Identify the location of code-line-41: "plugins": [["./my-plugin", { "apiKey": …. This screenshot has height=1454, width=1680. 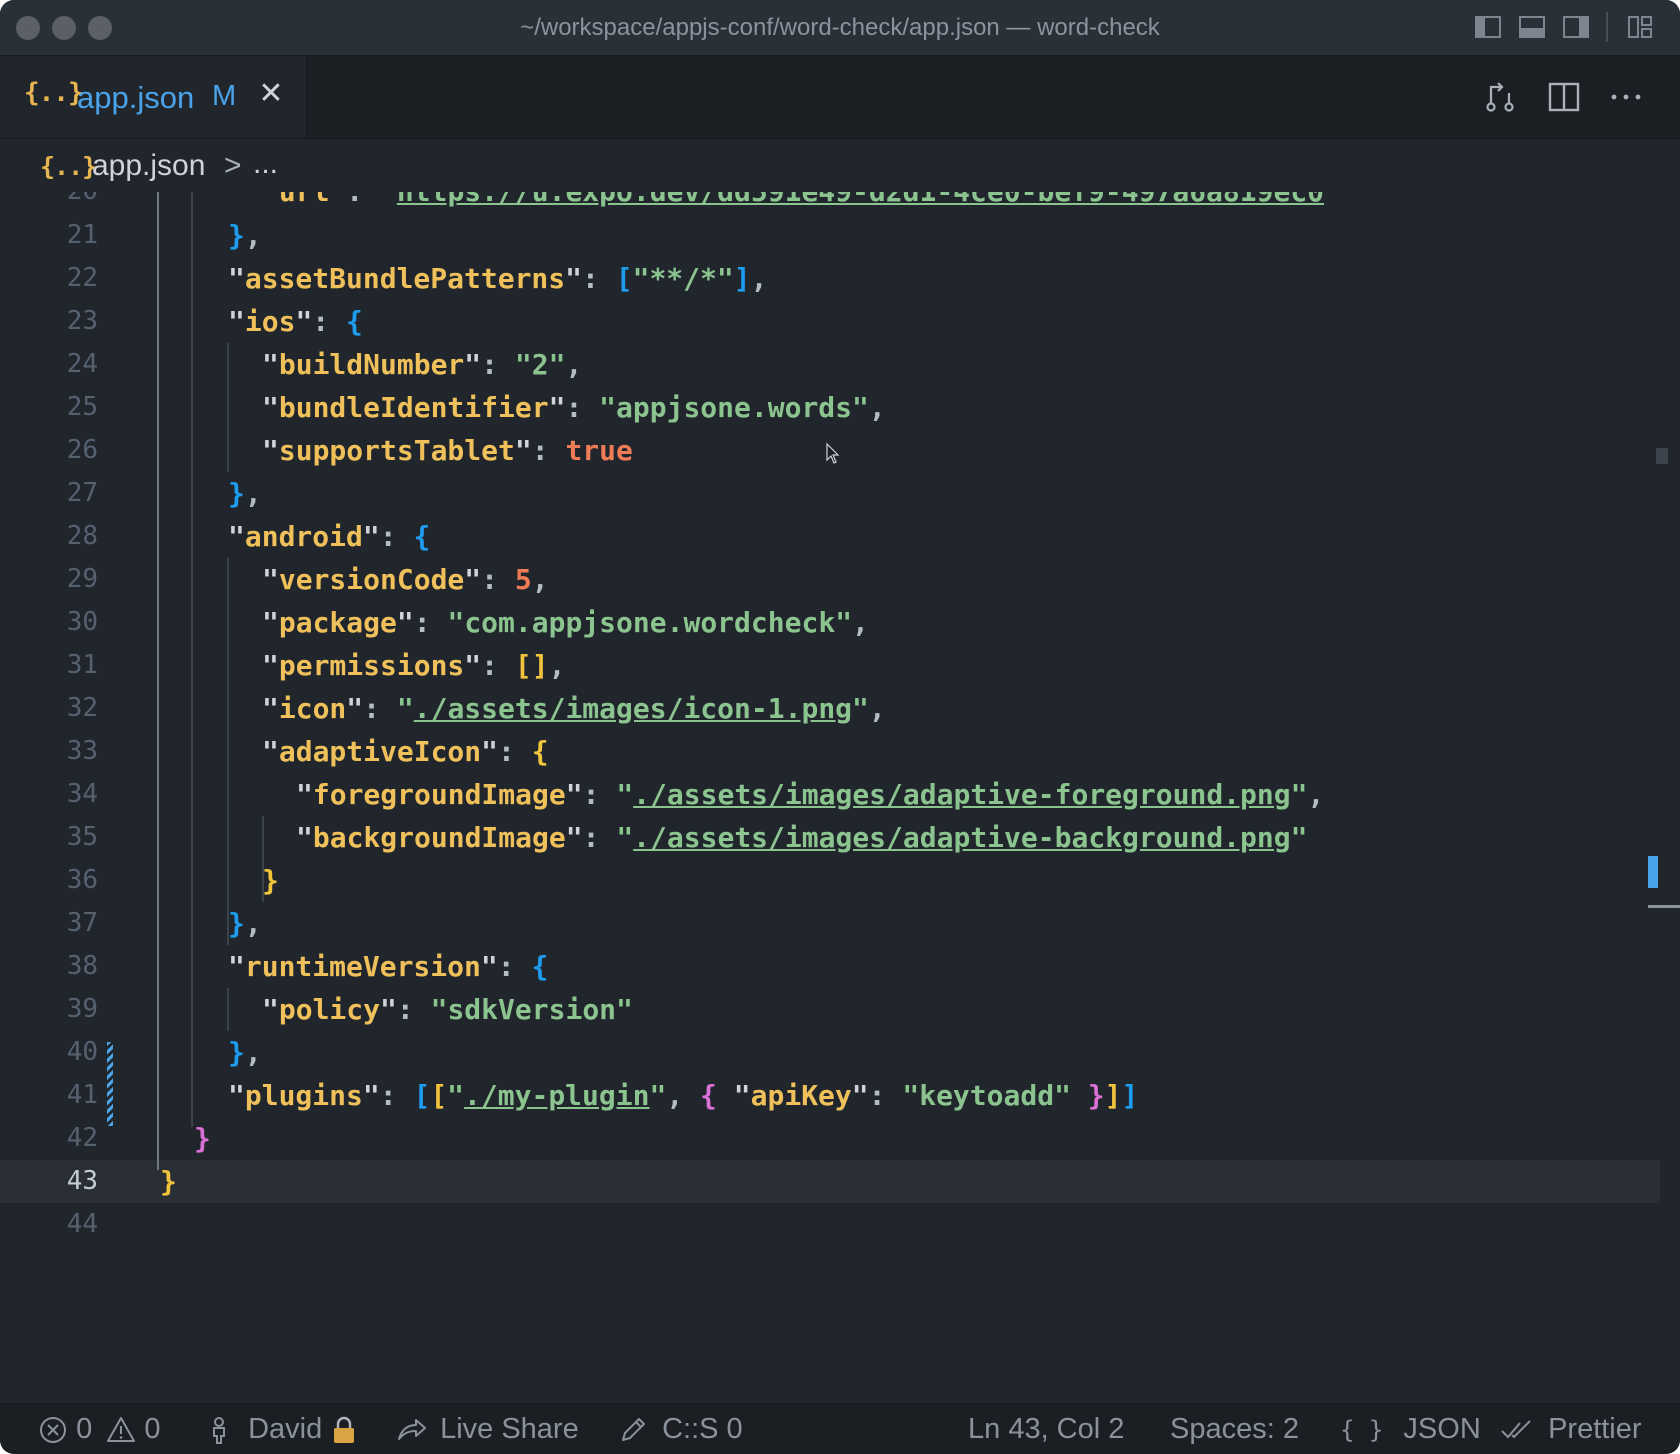
(683, 1095).